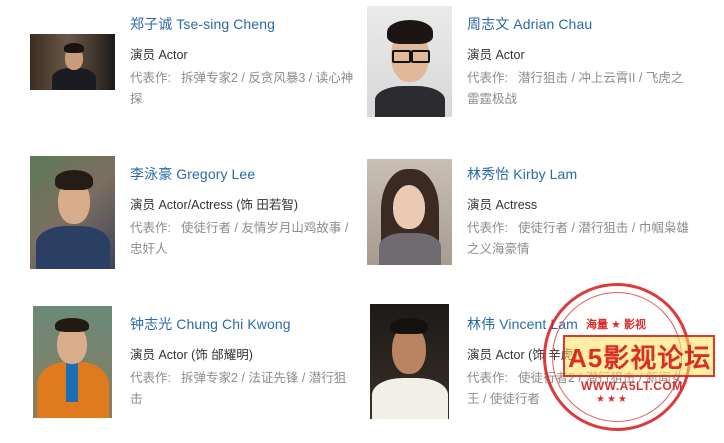 The height and width of the screenshot is (443, 724). What do you see at coordinates (616, 325) in the screenshot?
I see `watermark-top-text: 海量 ★ 影视` at bounding box center [616, 325].